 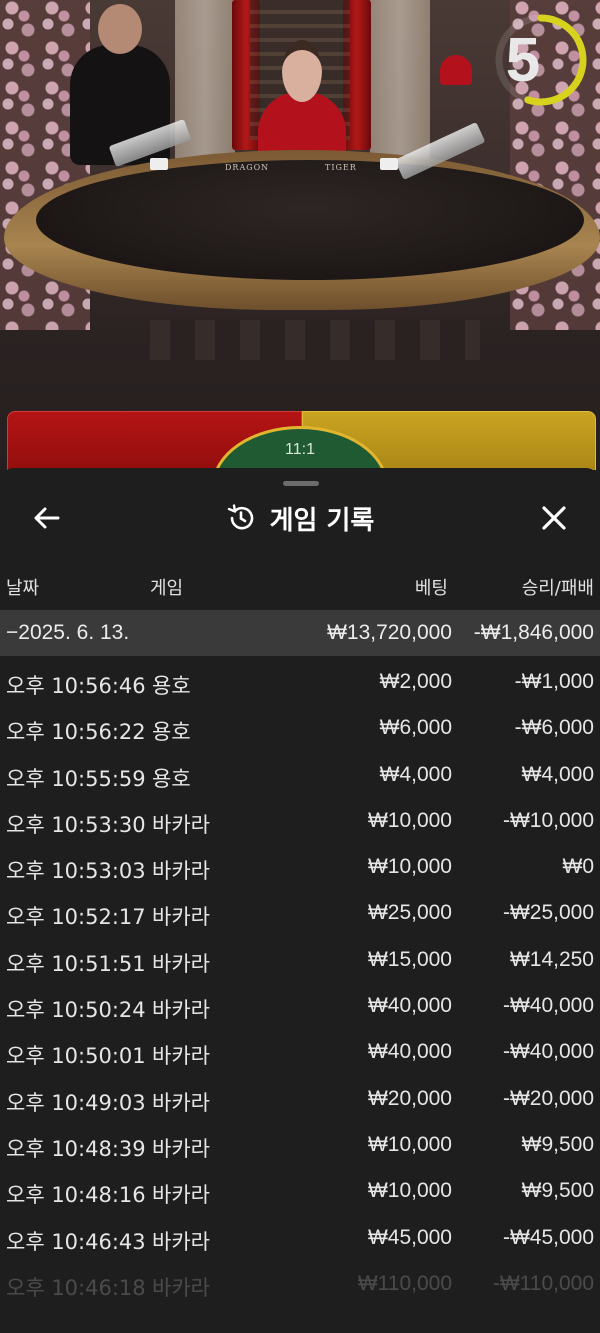 I want to click on row-result: -₩110,000, so click(x=543, y=1283).